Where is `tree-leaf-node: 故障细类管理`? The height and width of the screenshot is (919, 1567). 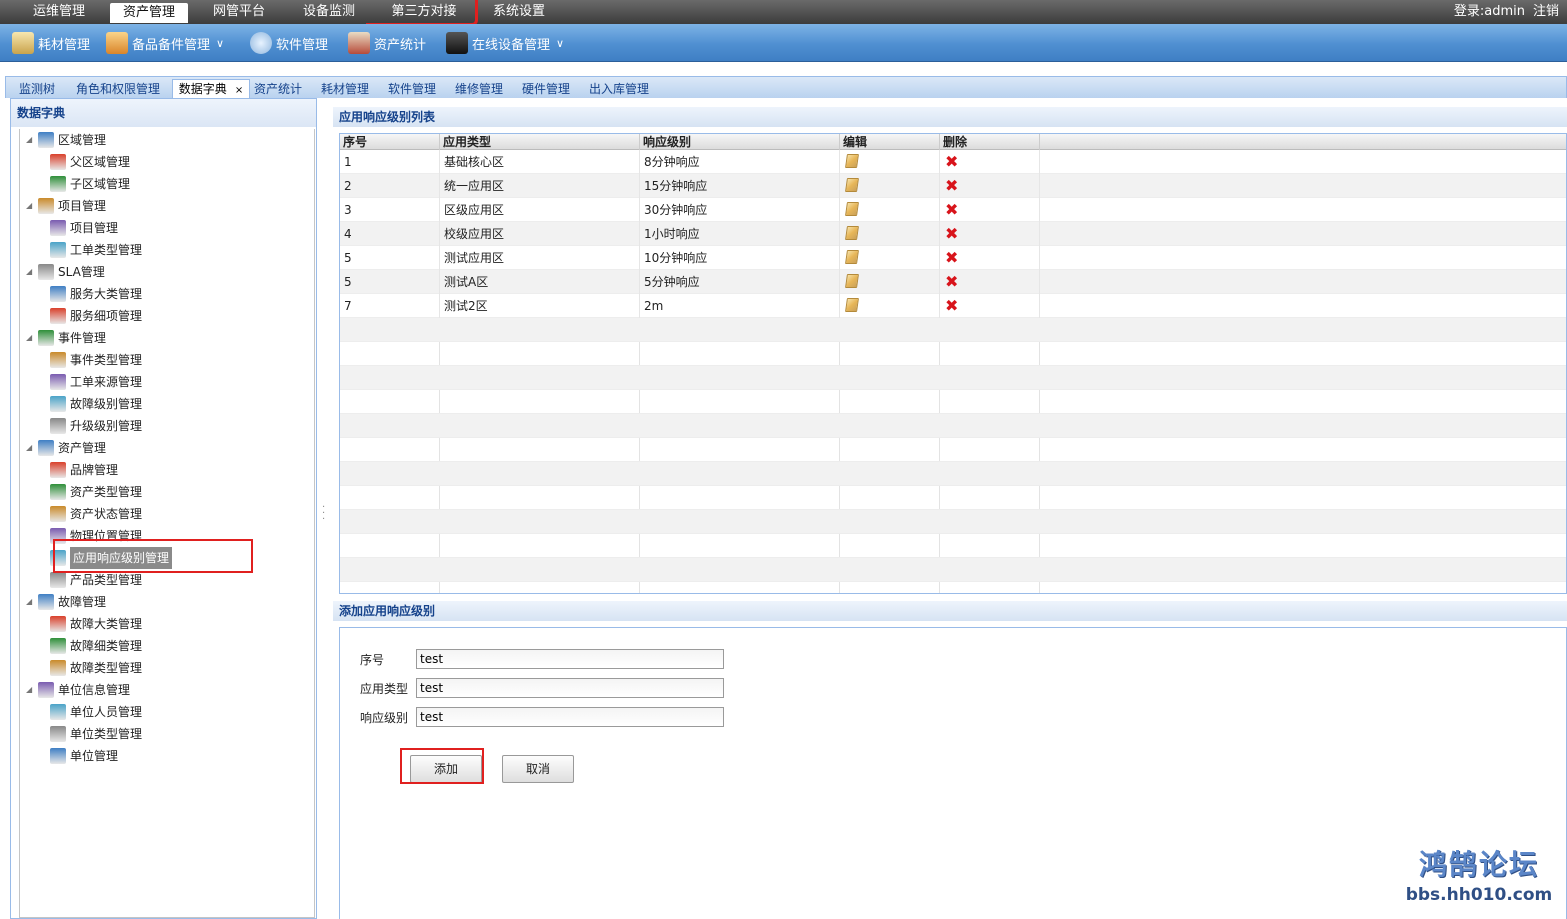 tree-leaf-node: 故障细类管理 is located at coordinates (96, 646).